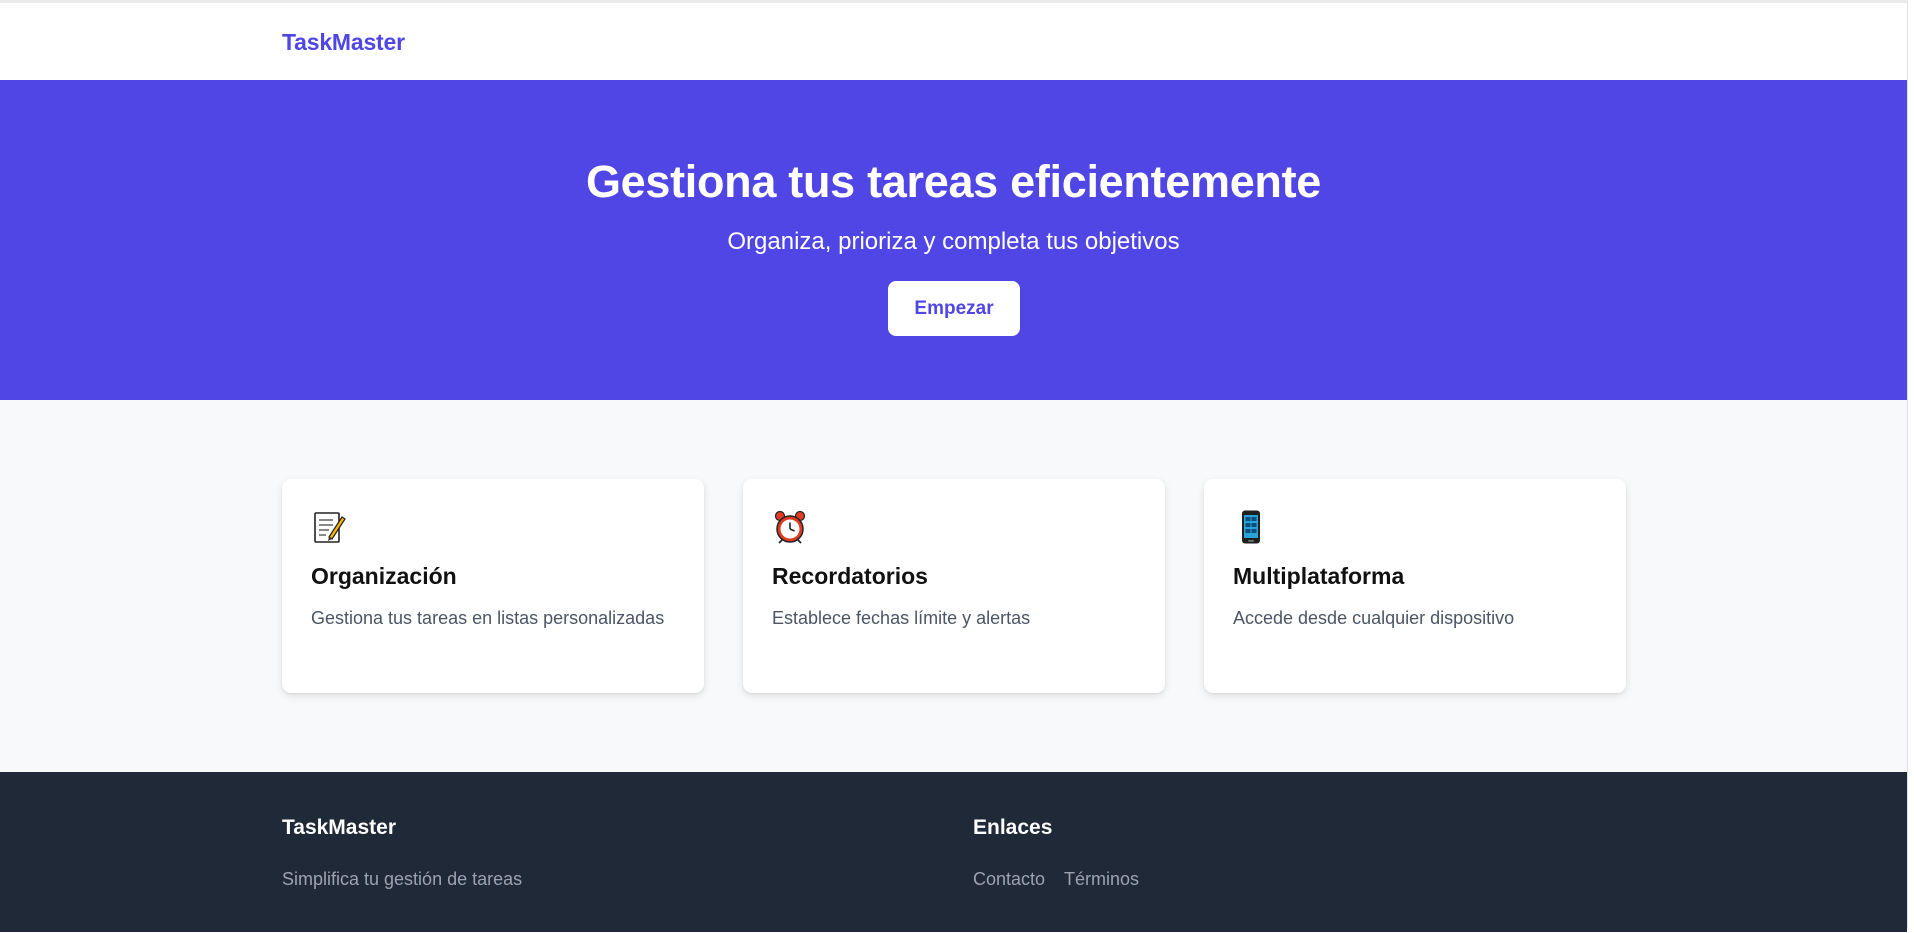  I want to click on footer-link-terms: Términos, so click(1101, 879).